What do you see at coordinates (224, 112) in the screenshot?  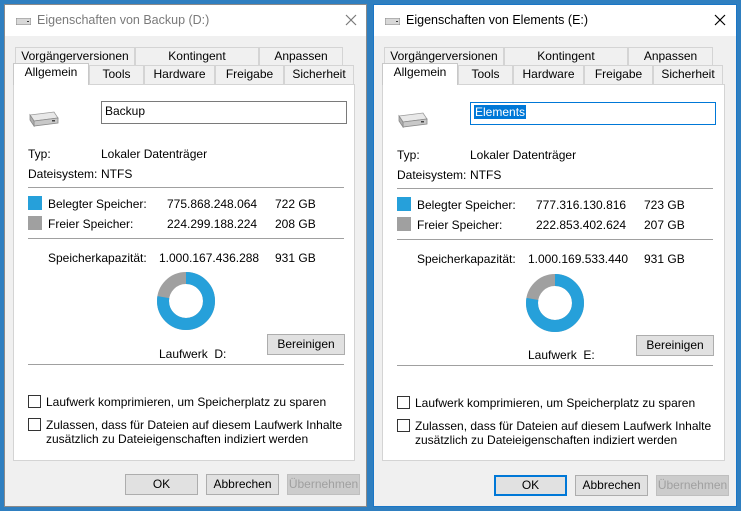 I see `volume-name-input: Backup` at bounding box center [224, 112].